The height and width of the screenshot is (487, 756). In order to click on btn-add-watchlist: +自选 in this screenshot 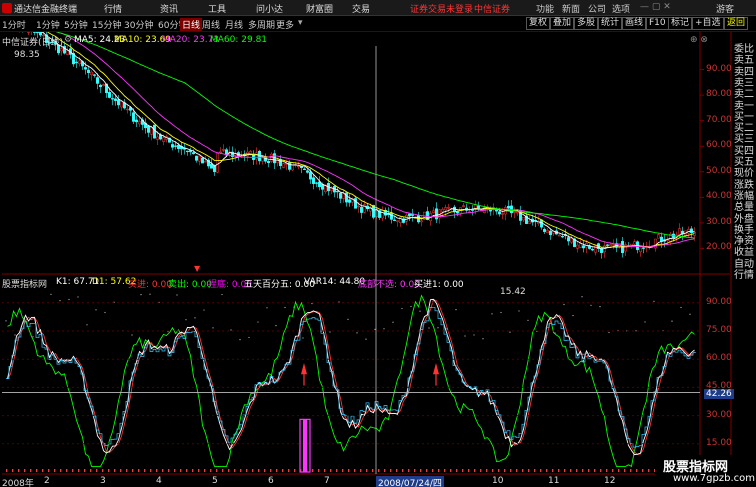, I will do `click(708, 23)`.